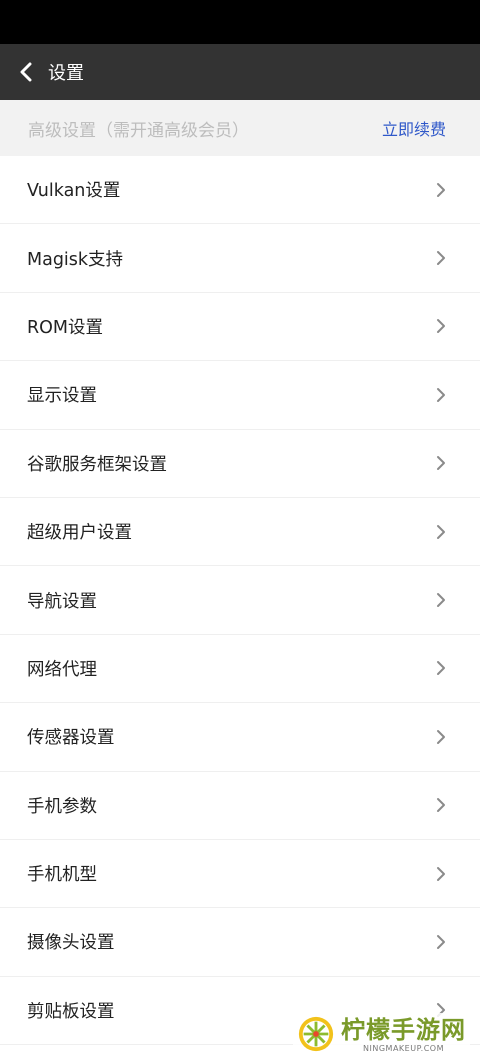 Image resolution: width=480 pixels, height=1061 pixels. I want to click on settings-item-camera: 摄像头设置, so click(240, 942).